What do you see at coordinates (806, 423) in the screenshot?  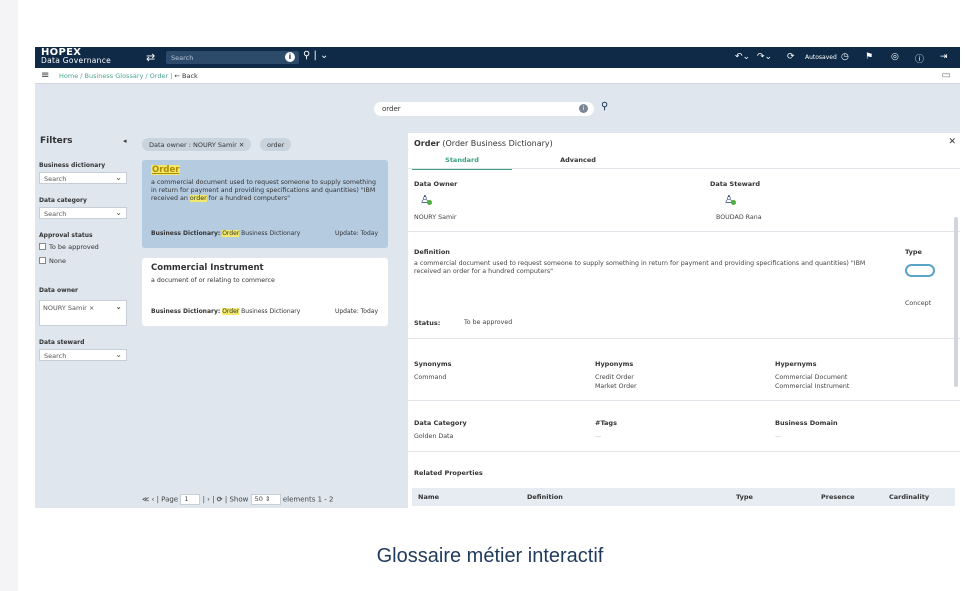 I see `business-domain-heading: Business Domain` at bounding box center [806, 423].